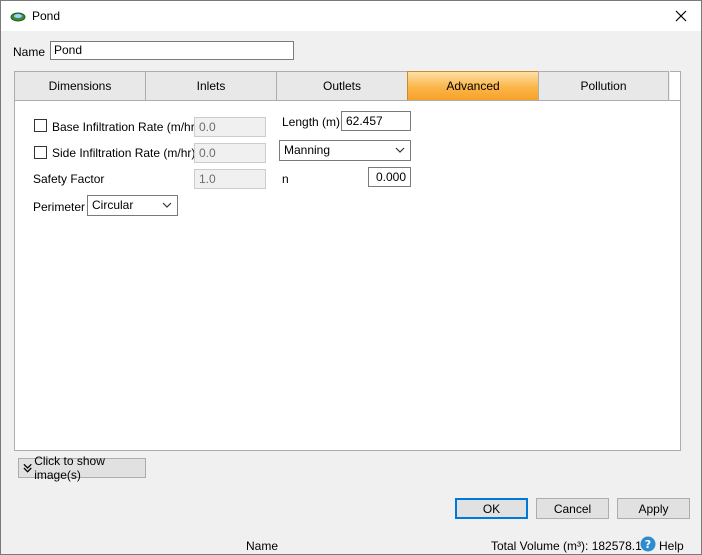 The image size is (702, 555). I want to click on safety-factor-input: 1.0, so click(230, 179).